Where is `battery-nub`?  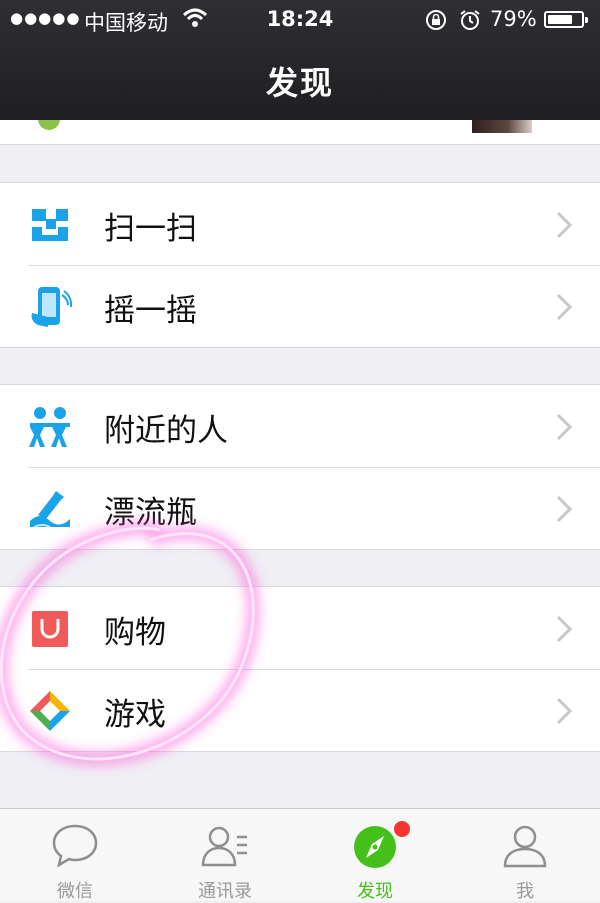 battery-nub is located at coordinates (586, 20).